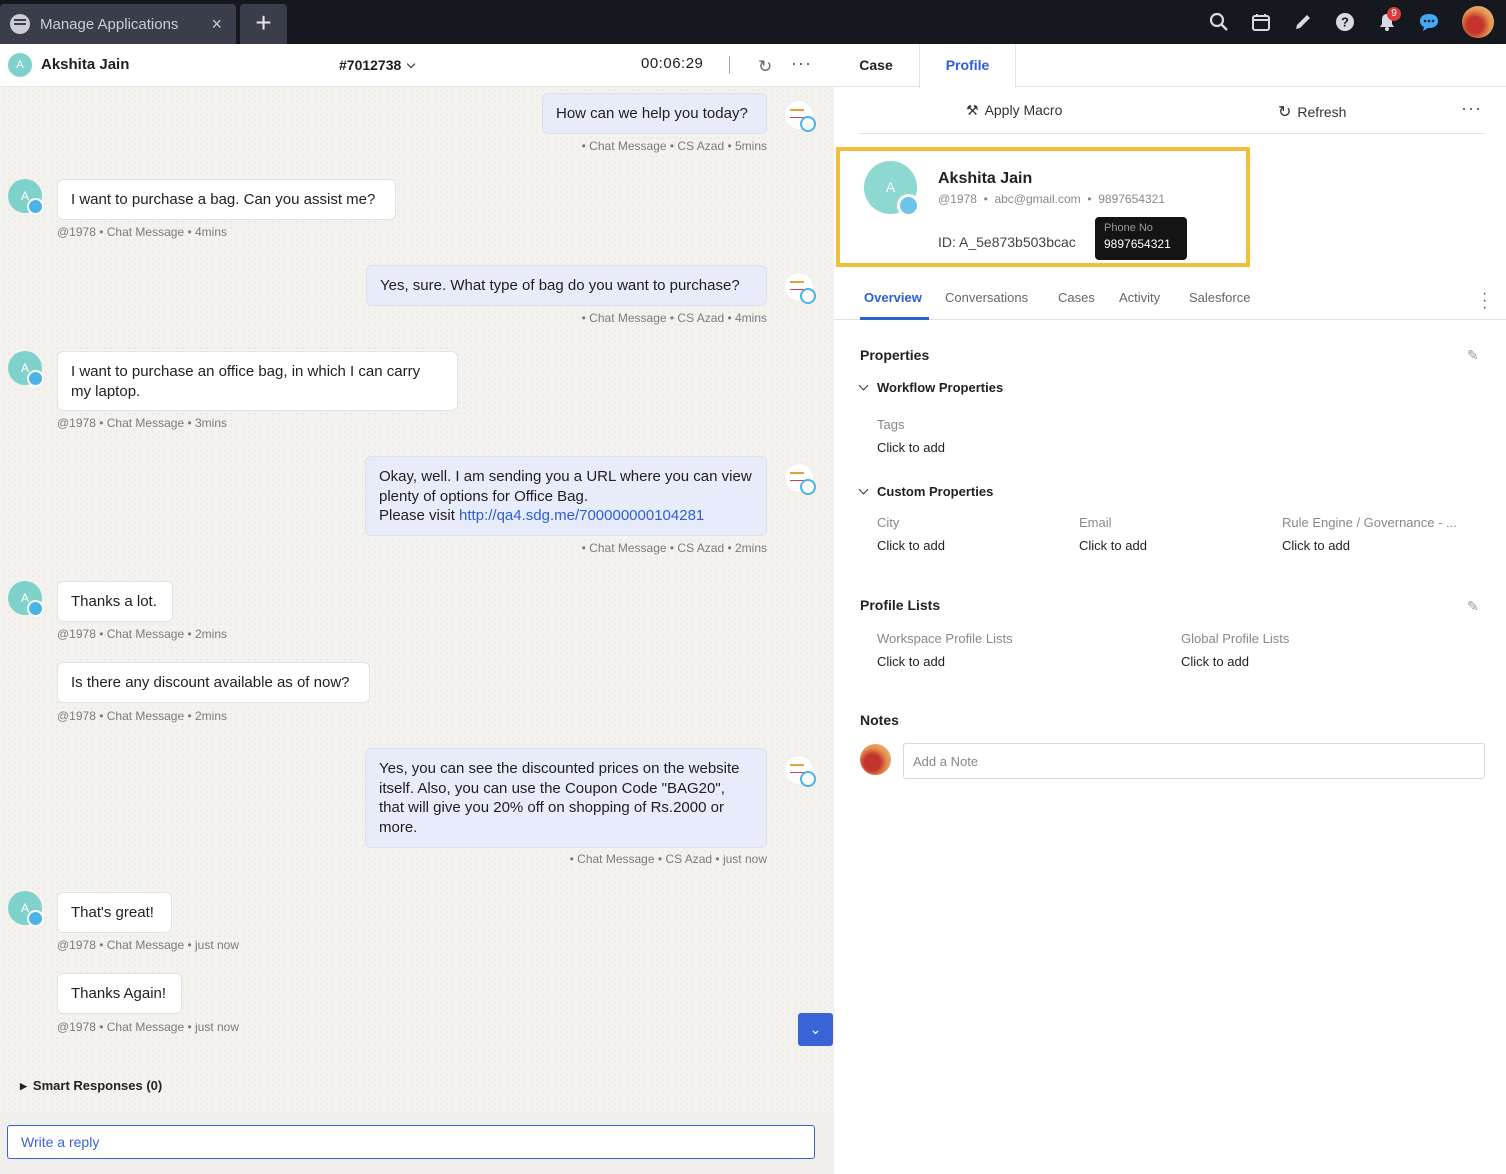 The width and height of the screenshot is (1506, 1174). Describe the element at coordinates (1023, 110) in the screenshot. I see `apply-macro-label: Apply Macro` at that location.